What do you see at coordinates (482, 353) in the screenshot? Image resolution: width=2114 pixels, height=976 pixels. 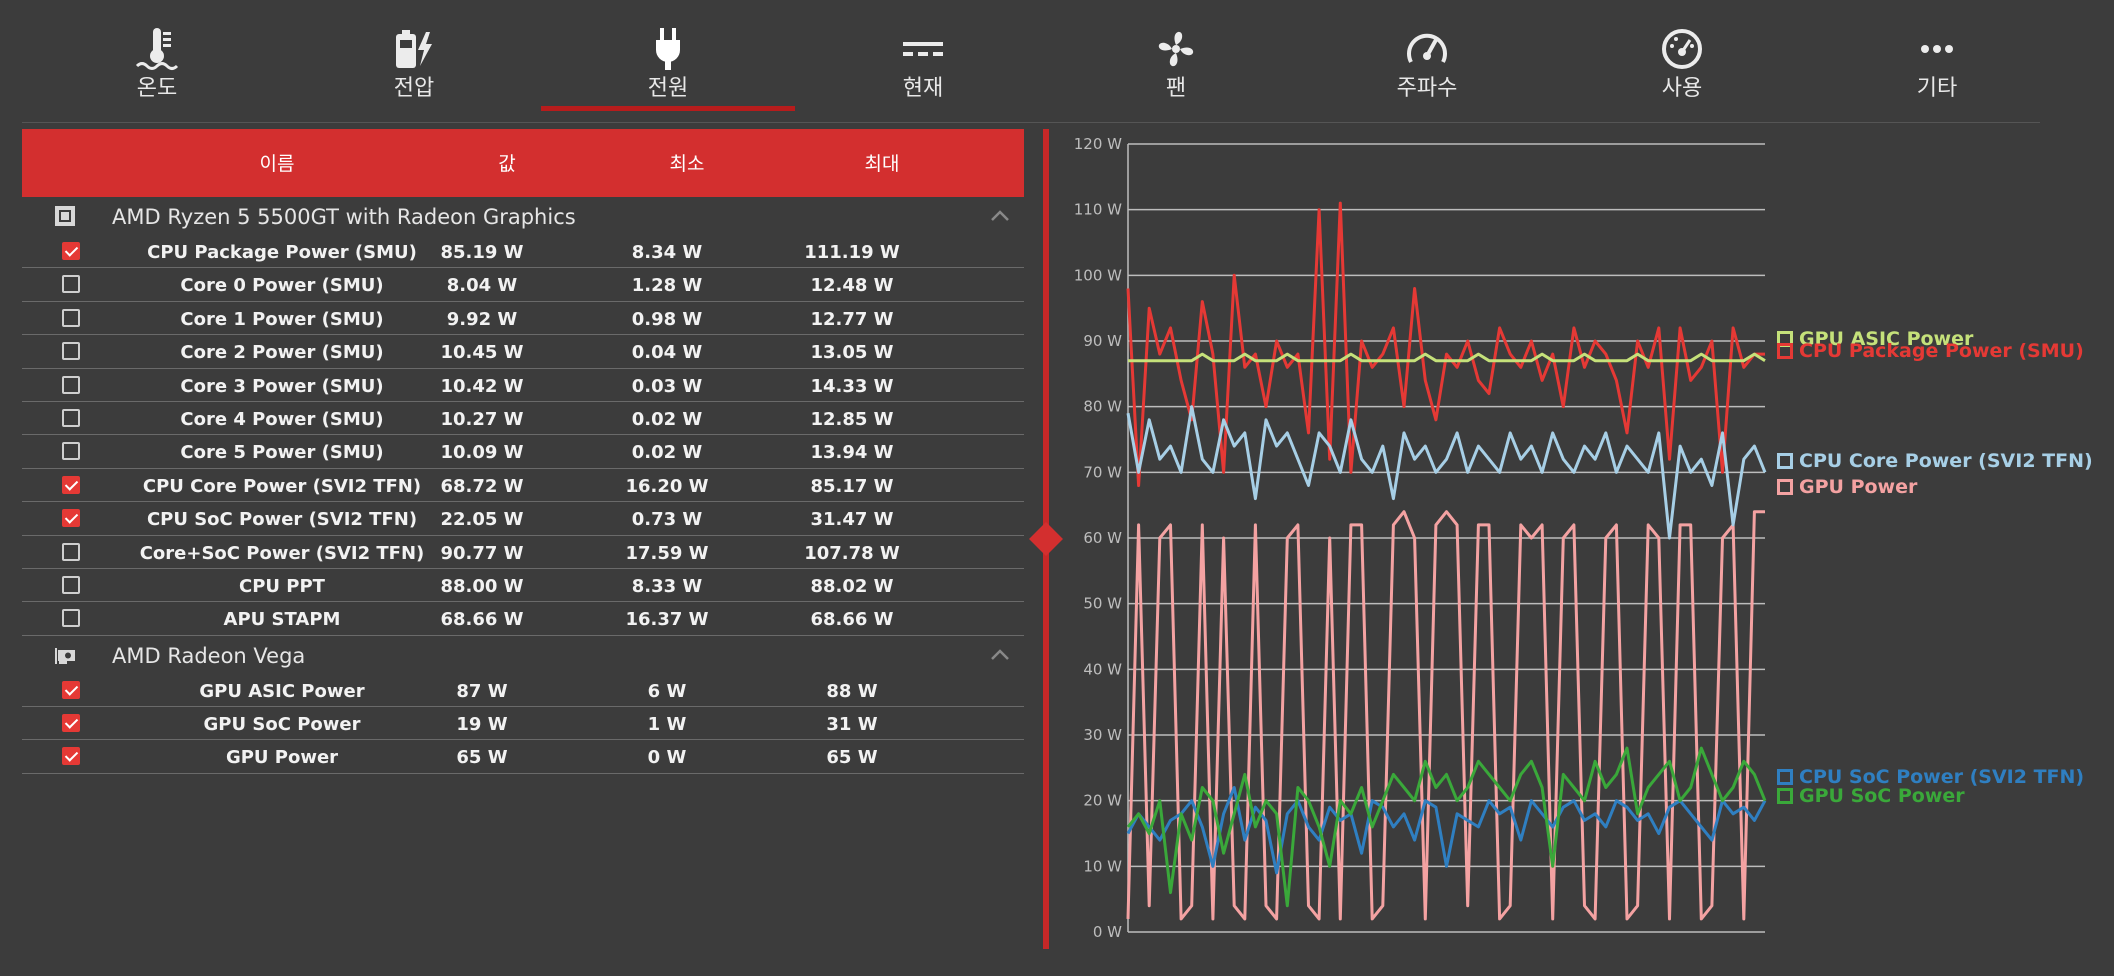 I see `sensor-value: 10.45 W` at bounding box center [482, 353].